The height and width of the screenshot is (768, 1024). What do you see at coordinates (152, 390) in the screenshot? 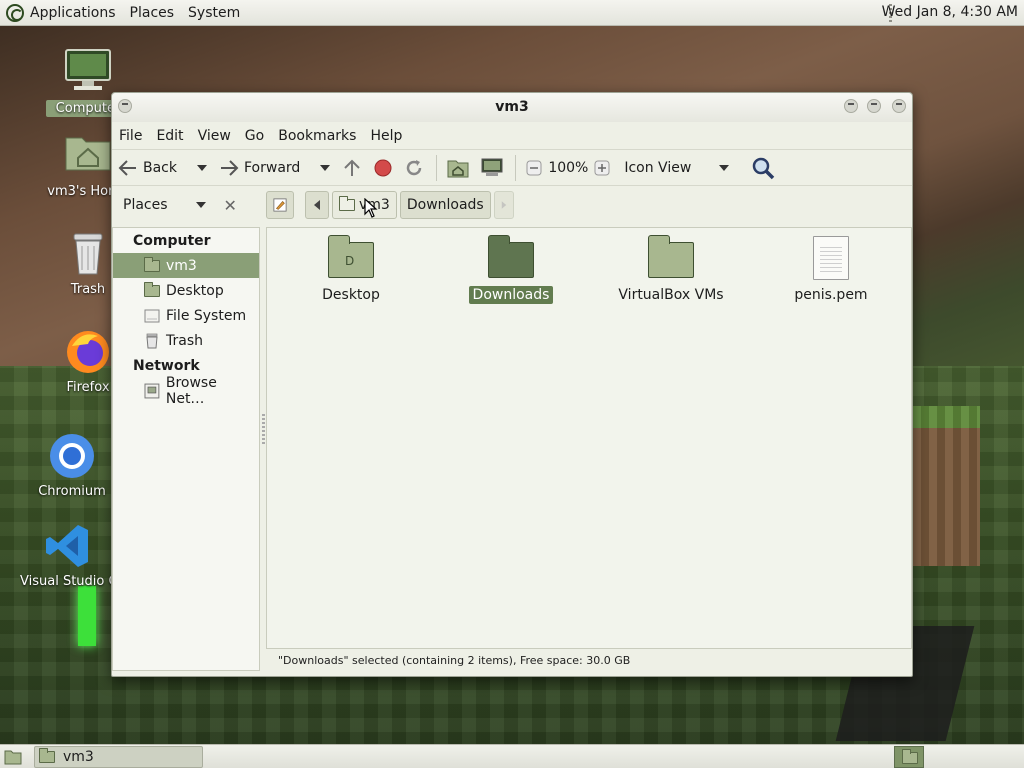
I see `network-icon` at bounding box center [152, 390].